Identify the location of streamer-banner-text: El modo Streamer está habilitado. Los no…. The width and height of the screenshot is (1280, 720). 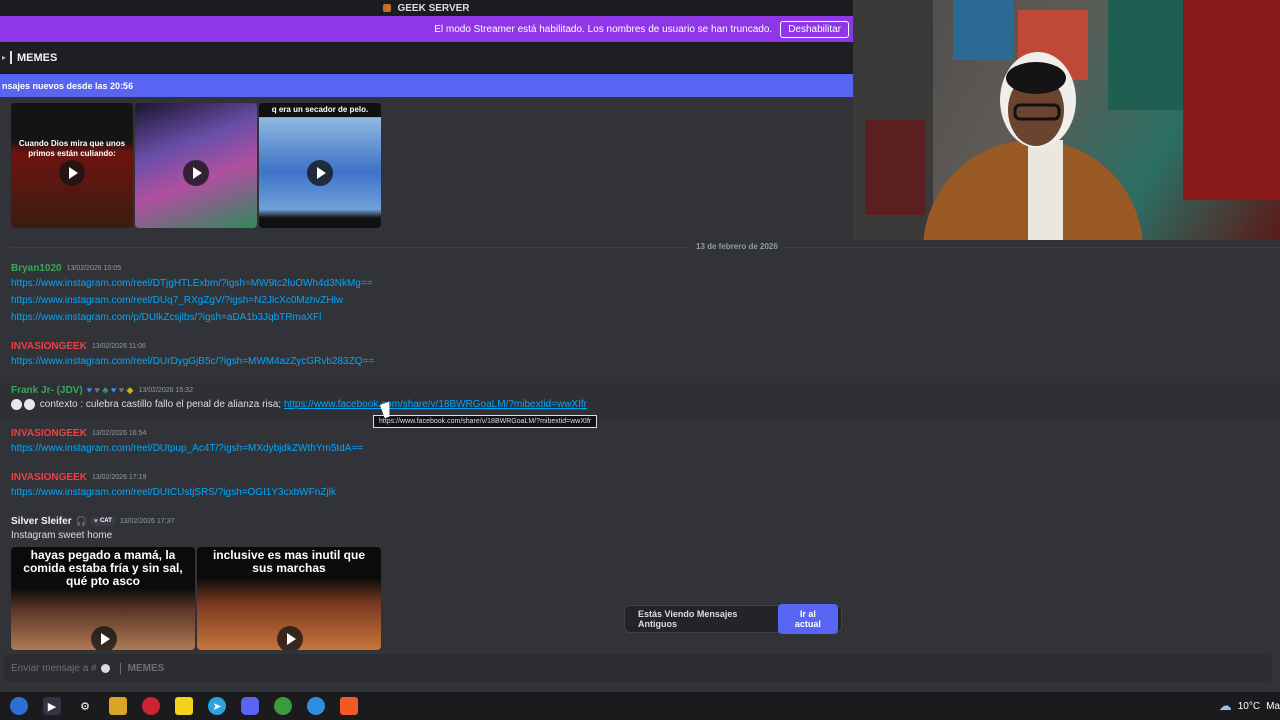
(603, 29).